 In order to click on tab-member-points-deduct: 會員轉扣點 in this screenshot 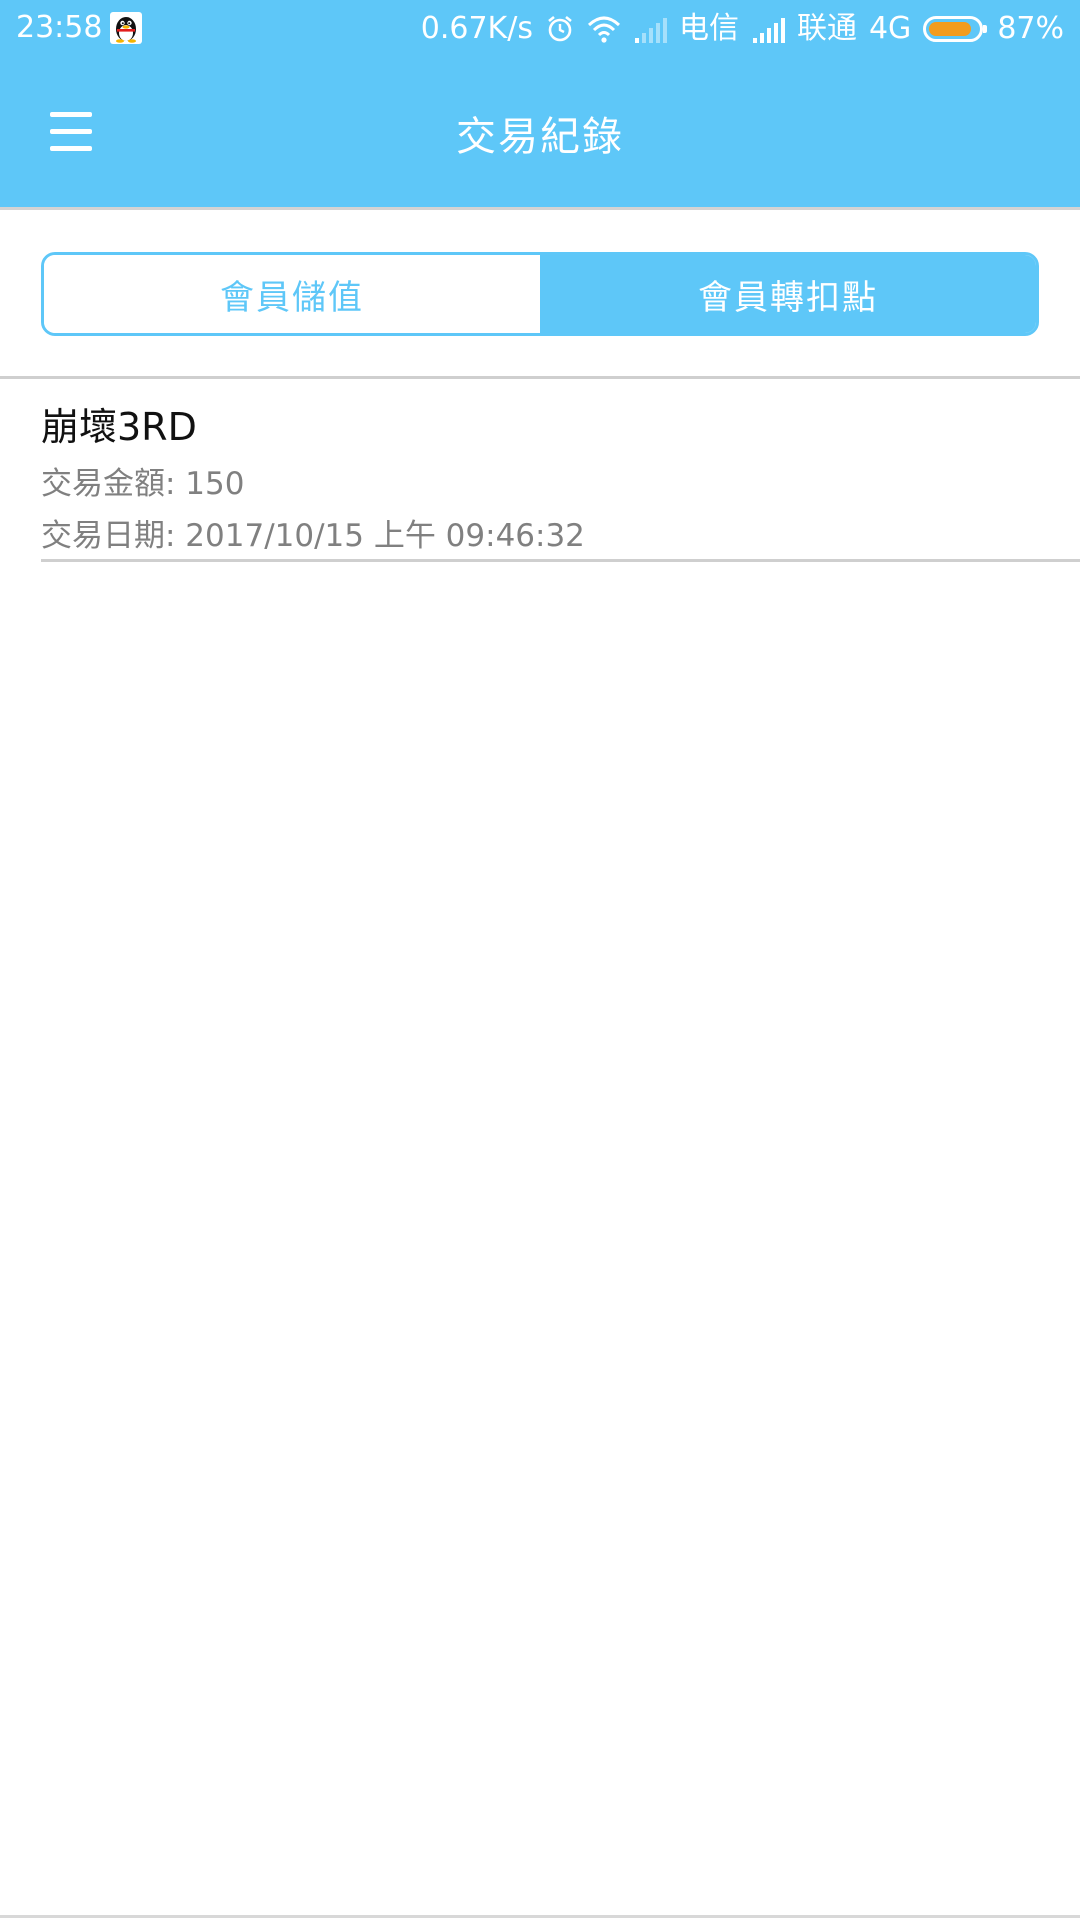, I will do `click(788, 294)`.